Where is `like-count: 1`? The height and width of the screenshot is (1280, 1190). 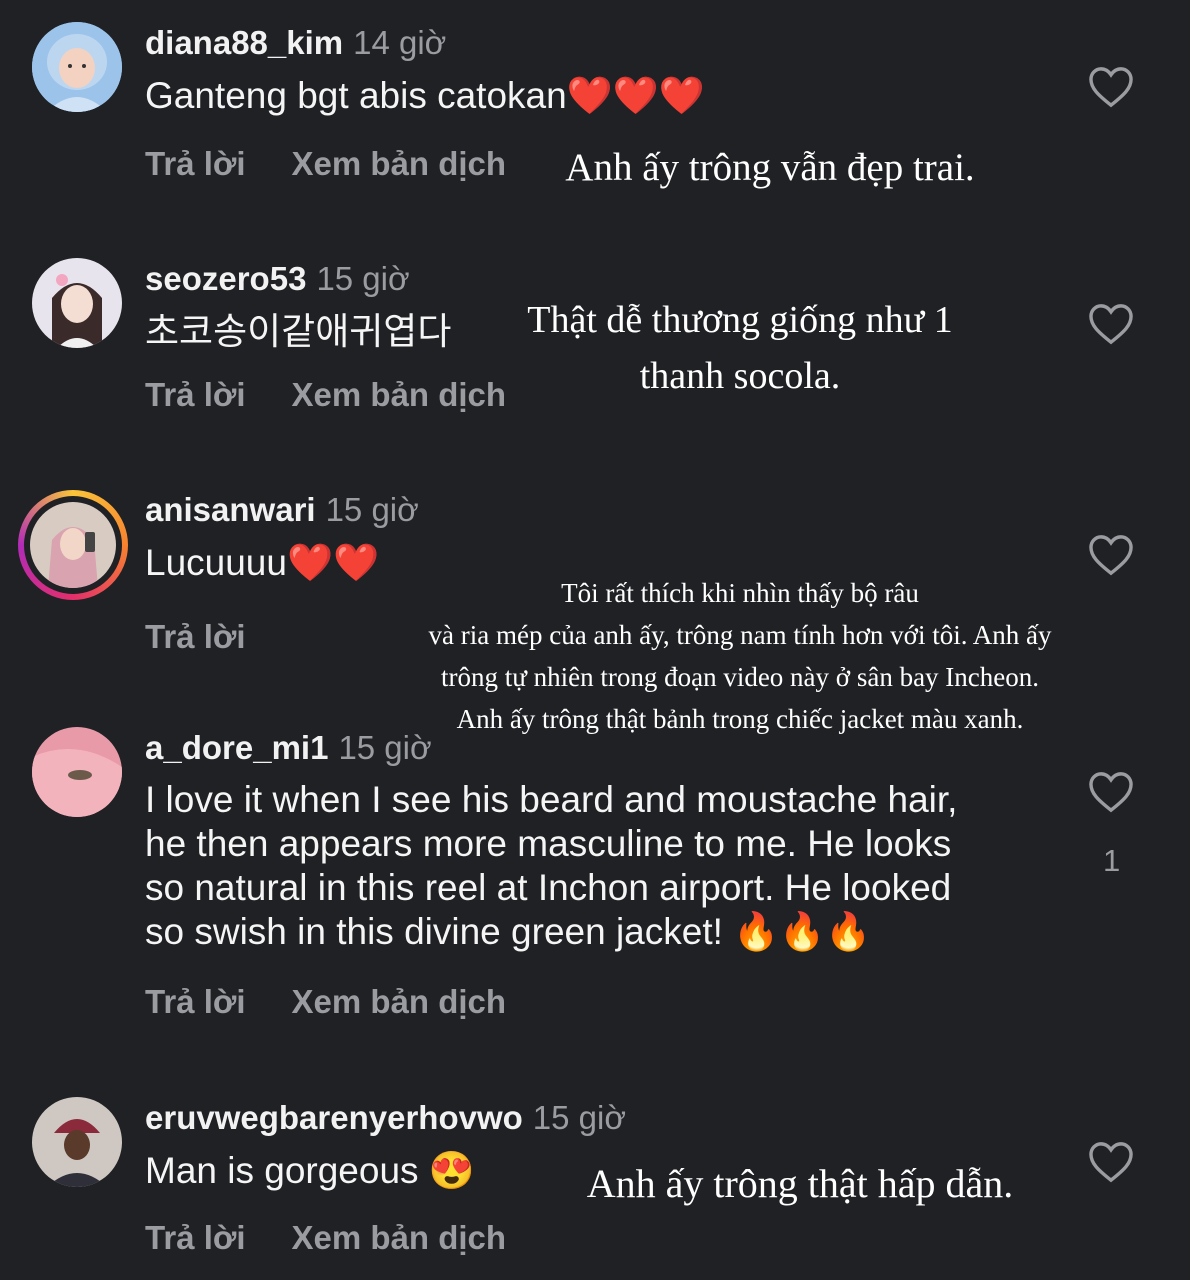
like-count: 1 is located at coordinates (1112, 860).